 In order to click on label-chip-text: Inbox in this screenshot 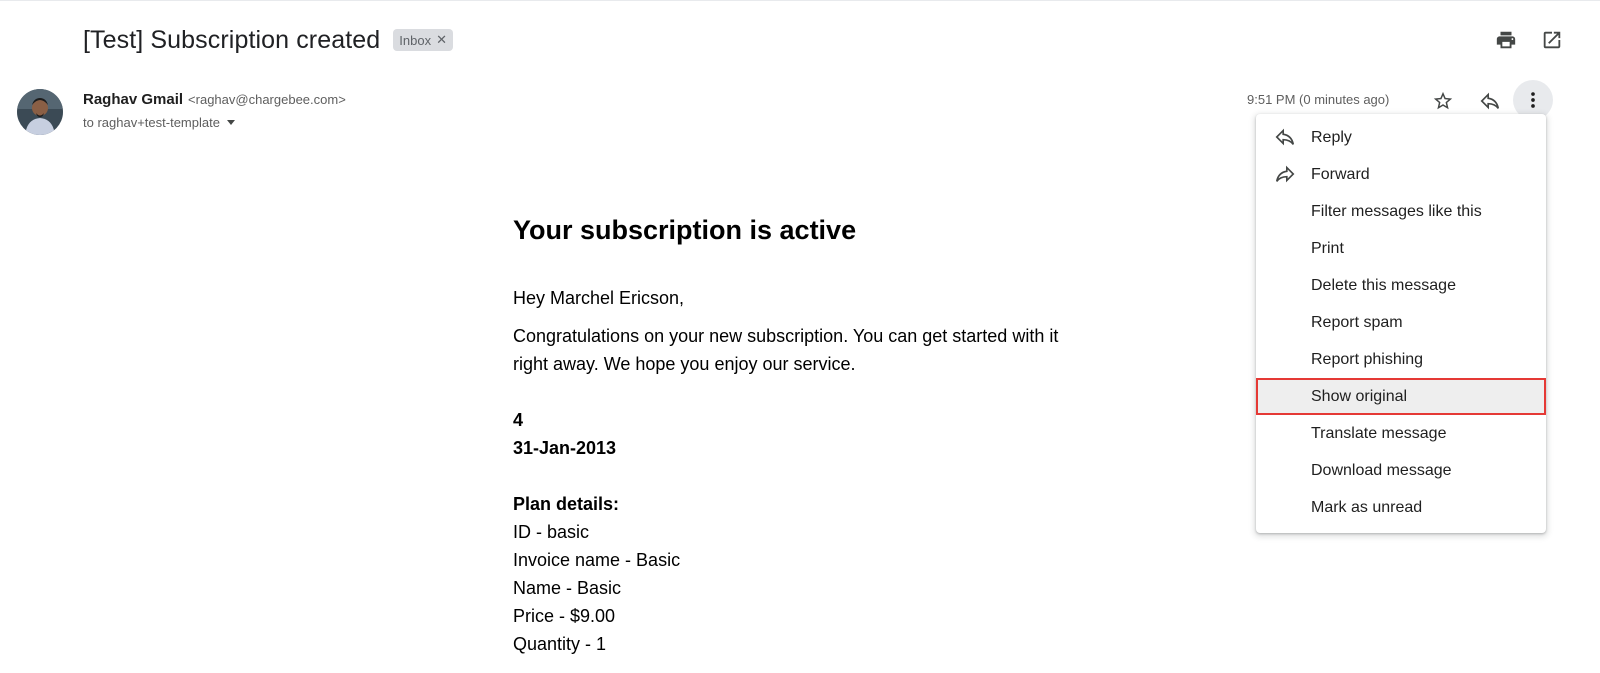, I will do `click(415, 40)`.